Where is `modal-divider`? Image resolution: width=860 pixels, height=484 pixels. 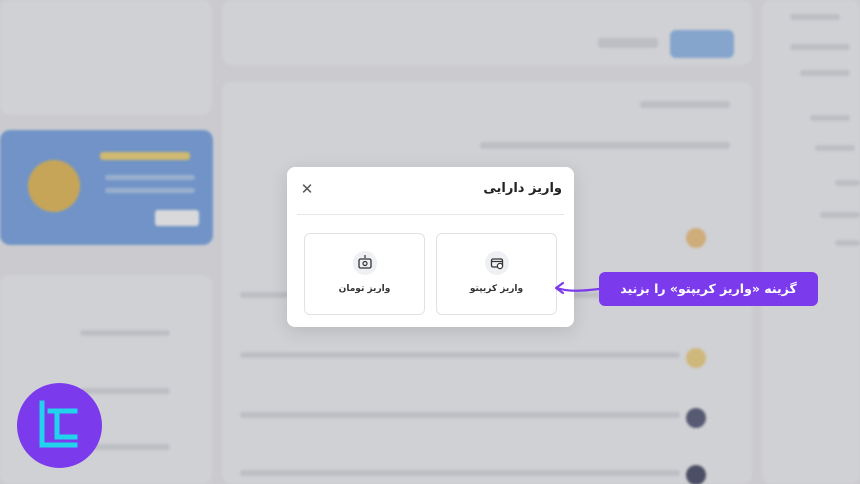 modal-divider is located at coordinates (430, 214).